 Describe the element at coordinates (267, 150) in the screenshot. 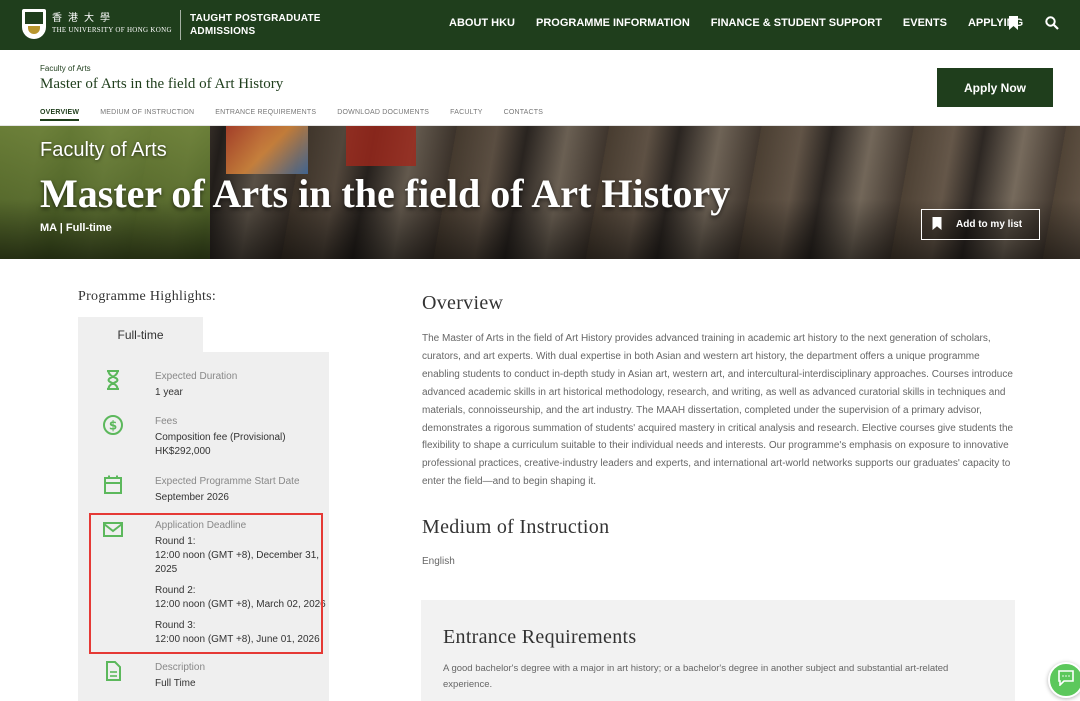

I see `hero-artwork-middle` at that location.